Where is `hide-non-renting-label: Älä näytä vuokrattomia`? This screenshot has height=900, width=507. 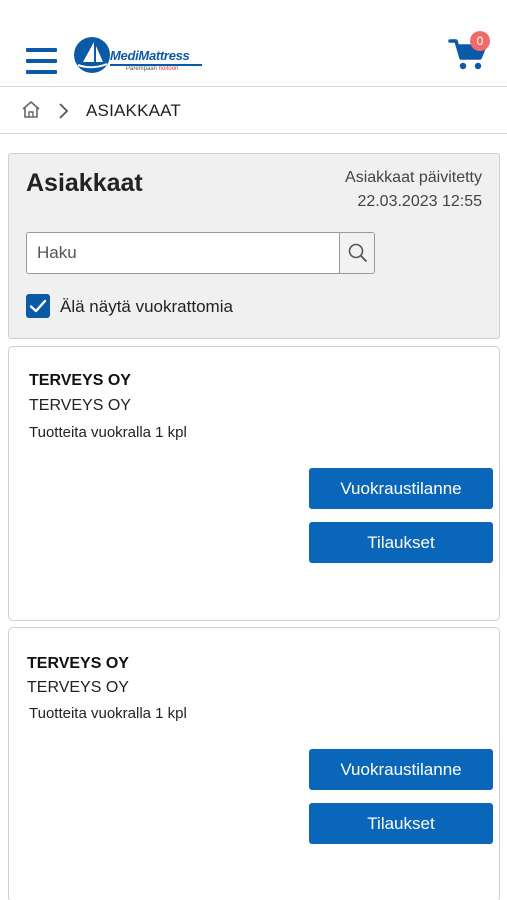 hide-non-renting-label: Älä näytä vuokrattomia is located at coordinates (146, 307).